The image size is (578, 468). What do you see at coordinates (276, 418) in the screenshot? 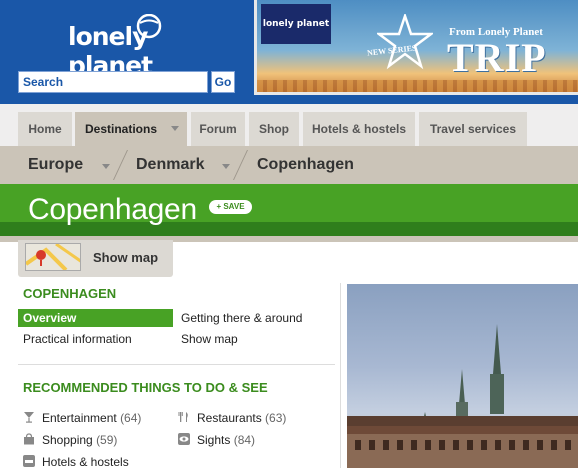
I see `restaurants-count: (63)` at bounding box center [276, 418].